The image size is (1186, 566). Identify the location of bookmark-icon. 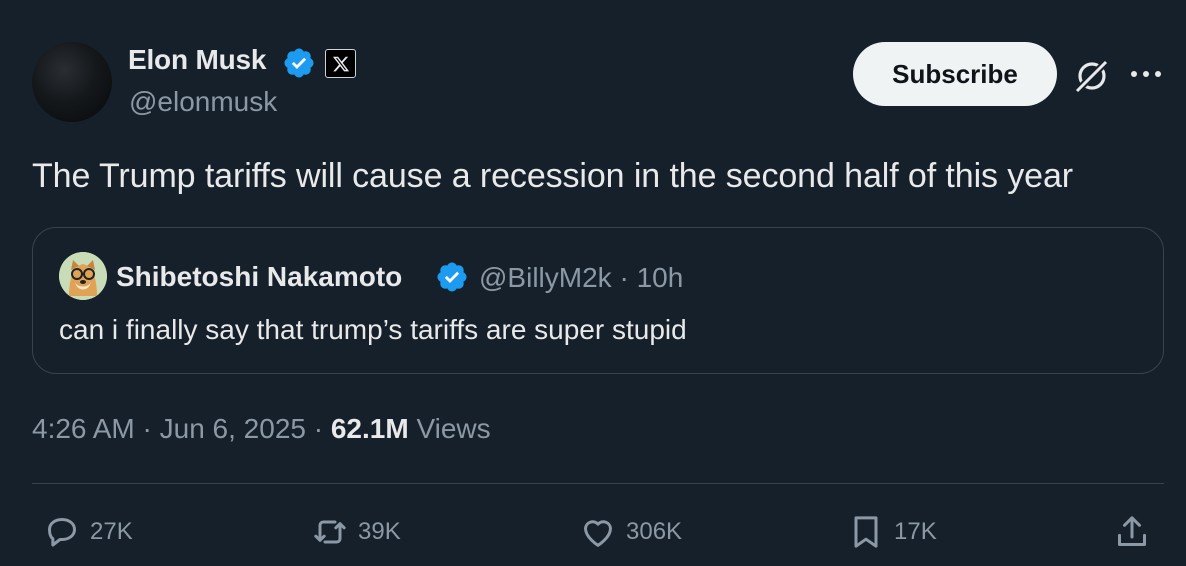
(866, 532).